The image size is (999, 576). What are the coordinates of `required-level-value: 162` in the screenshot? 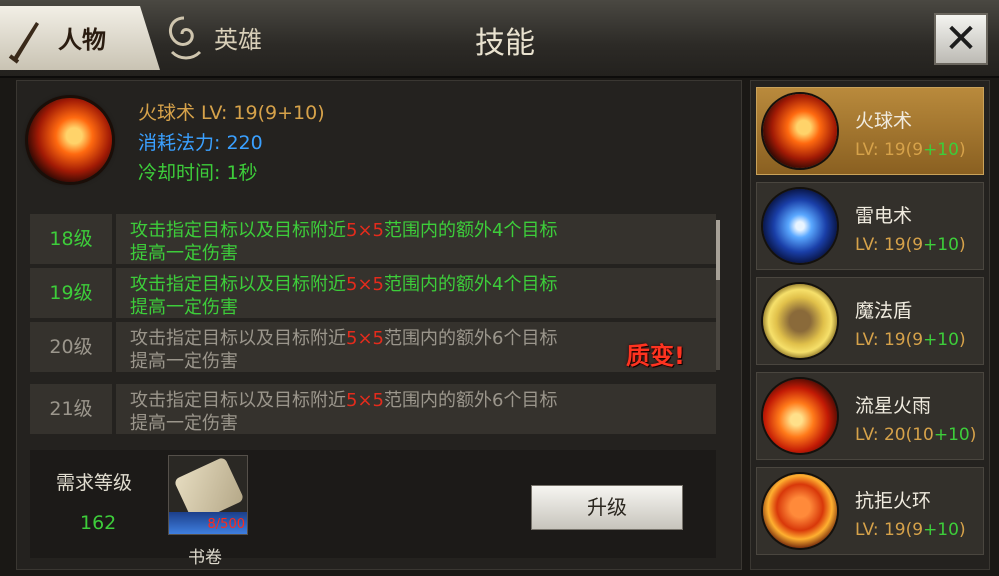 It's located at (98, 523).